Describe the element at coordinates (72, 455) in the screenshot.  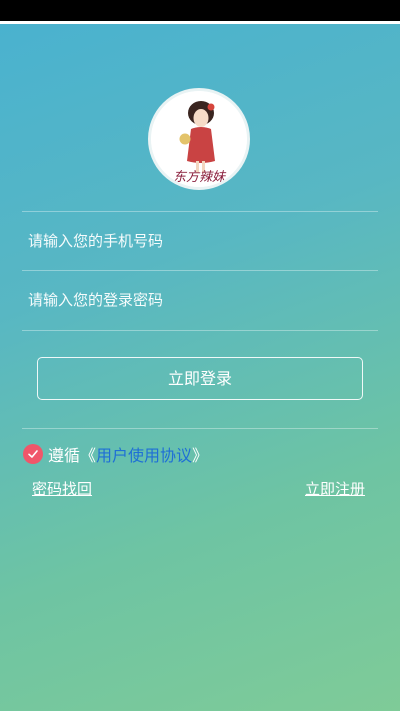
I see `agreement-prefix: 遵循《` at that location.